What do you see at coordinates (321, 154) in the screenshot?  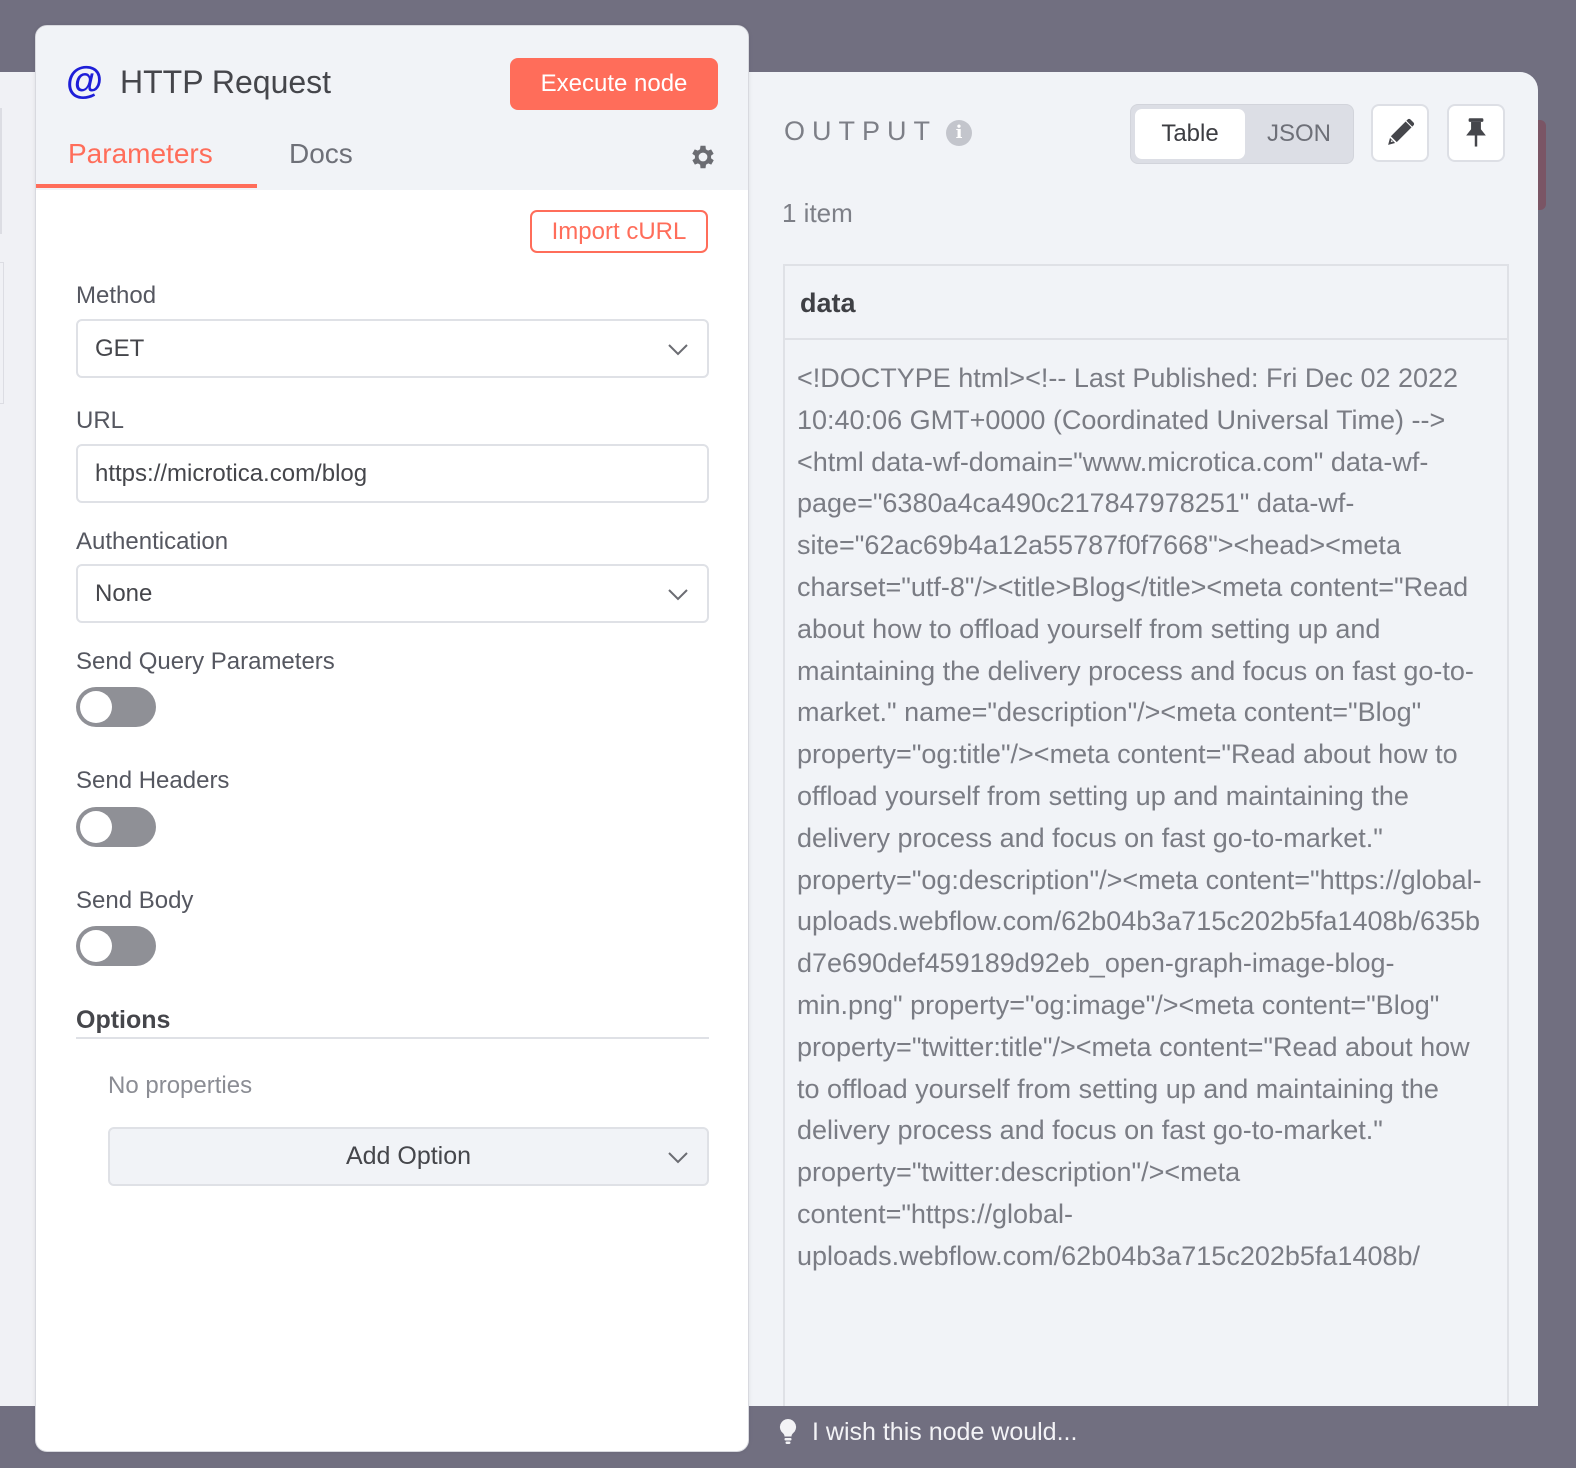 I see `tab-docs: Docs` at bounding box center [321, 154].